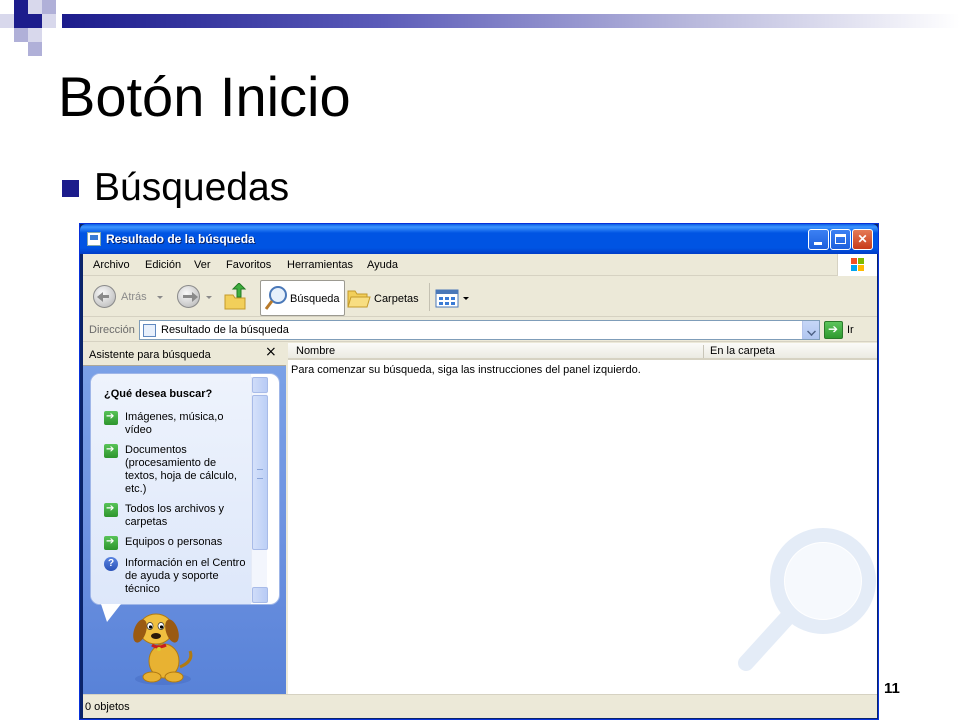  I want to click on page-number: 11, so click(892, 688).